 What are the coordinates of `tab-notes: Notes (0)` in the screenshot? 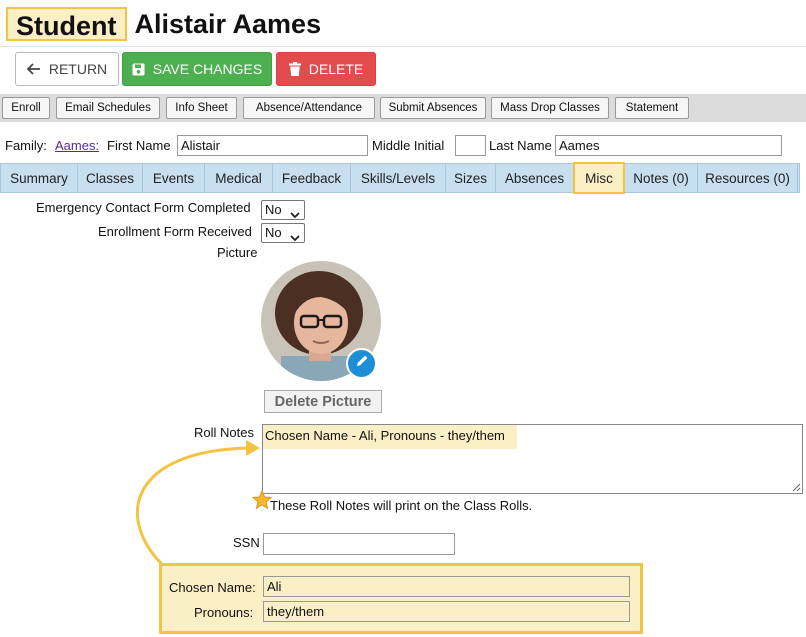 It's located at (661, 178).